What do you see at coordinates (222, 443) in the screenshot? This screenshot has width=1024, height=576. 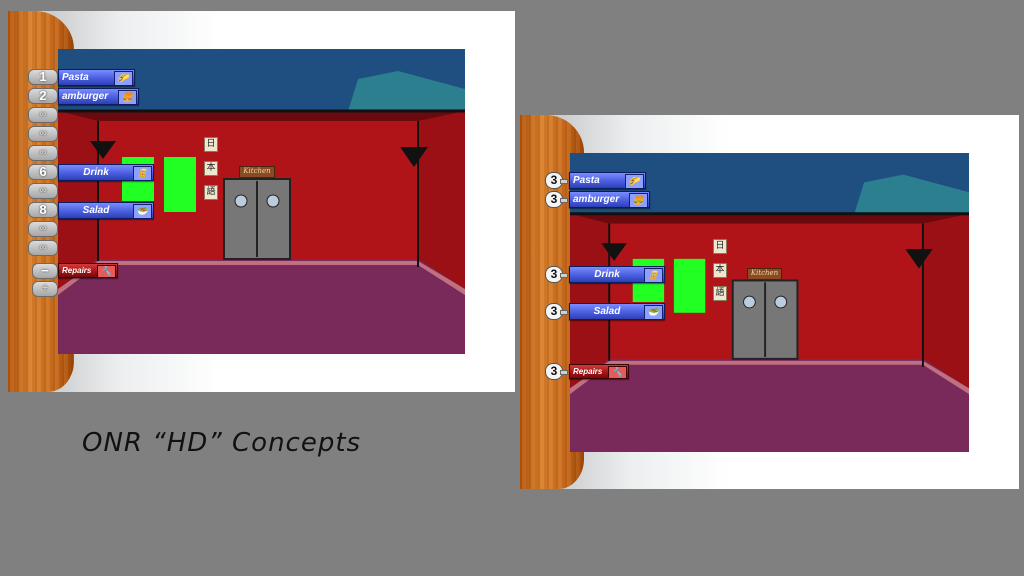 I see `slide-caption: ONR “HD” Concepts` at bounding box center [222, 443].